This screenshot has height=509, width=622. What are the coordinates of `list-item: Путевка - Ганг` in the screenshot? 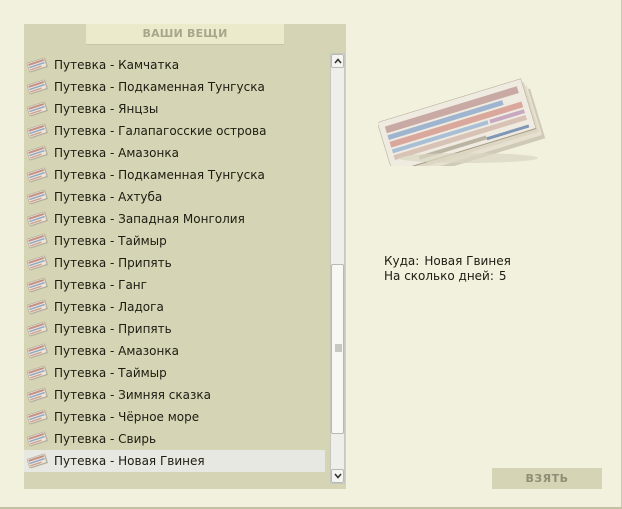 It's located at (176, 285).